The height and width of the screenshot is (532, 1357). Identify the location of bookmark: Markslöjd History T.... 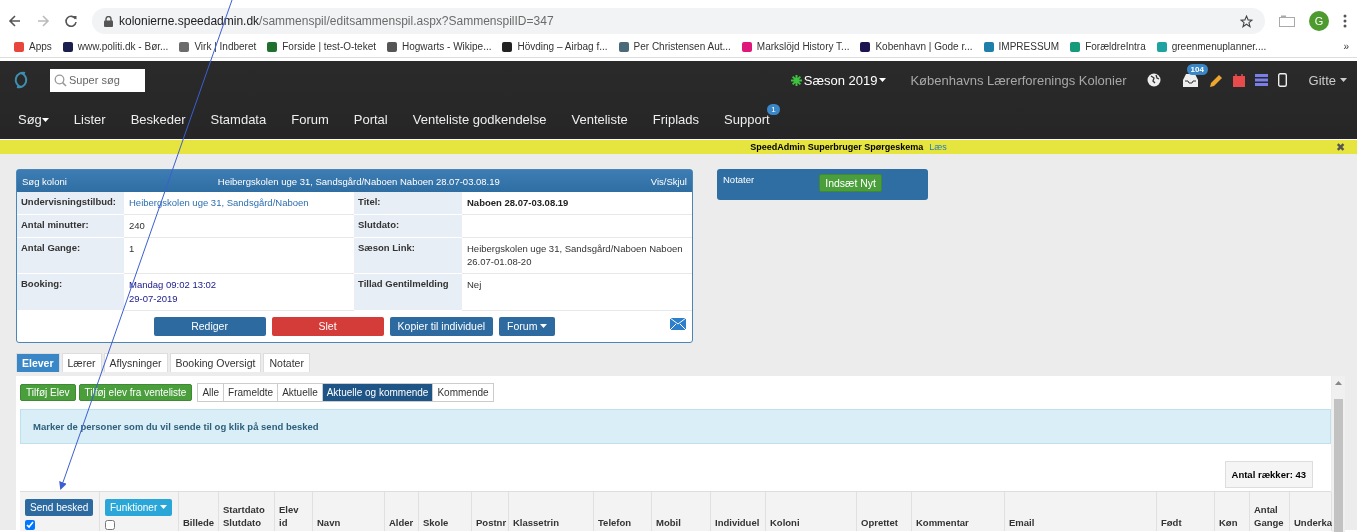
(795, 46).